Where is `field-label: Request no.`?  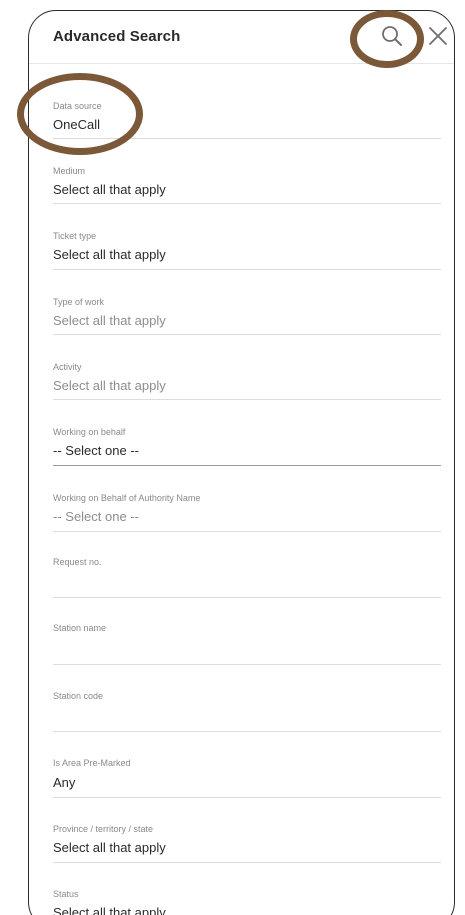 field-label: Request no. is located at coordinates (77, 562).